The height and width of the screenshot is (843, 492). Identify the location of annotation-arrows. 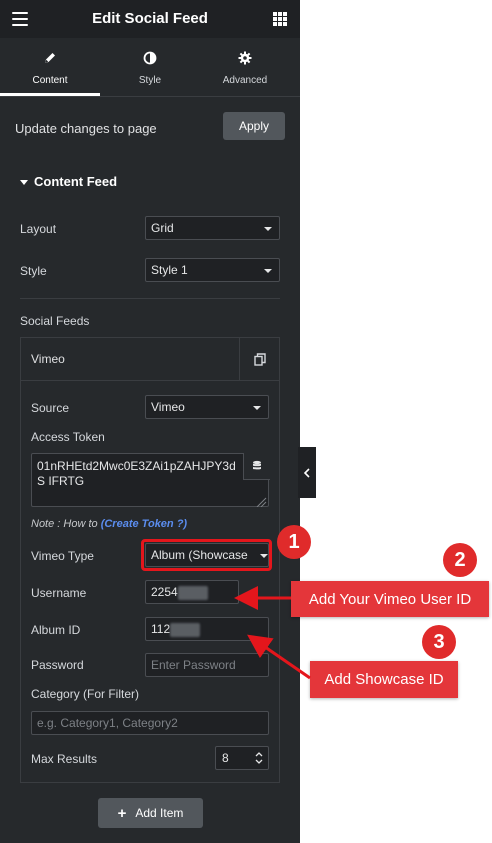
(272, 633).